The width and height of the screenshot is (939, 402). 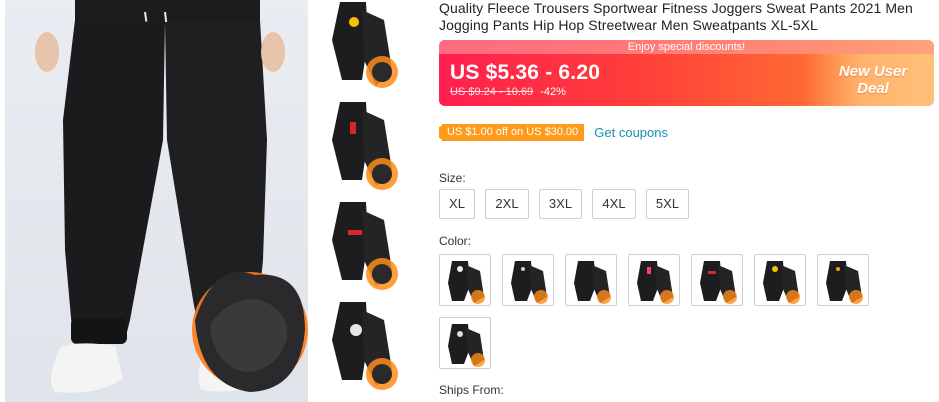 I want to click on get-coupons-link: Get coupons, so click(x=631, y=132).